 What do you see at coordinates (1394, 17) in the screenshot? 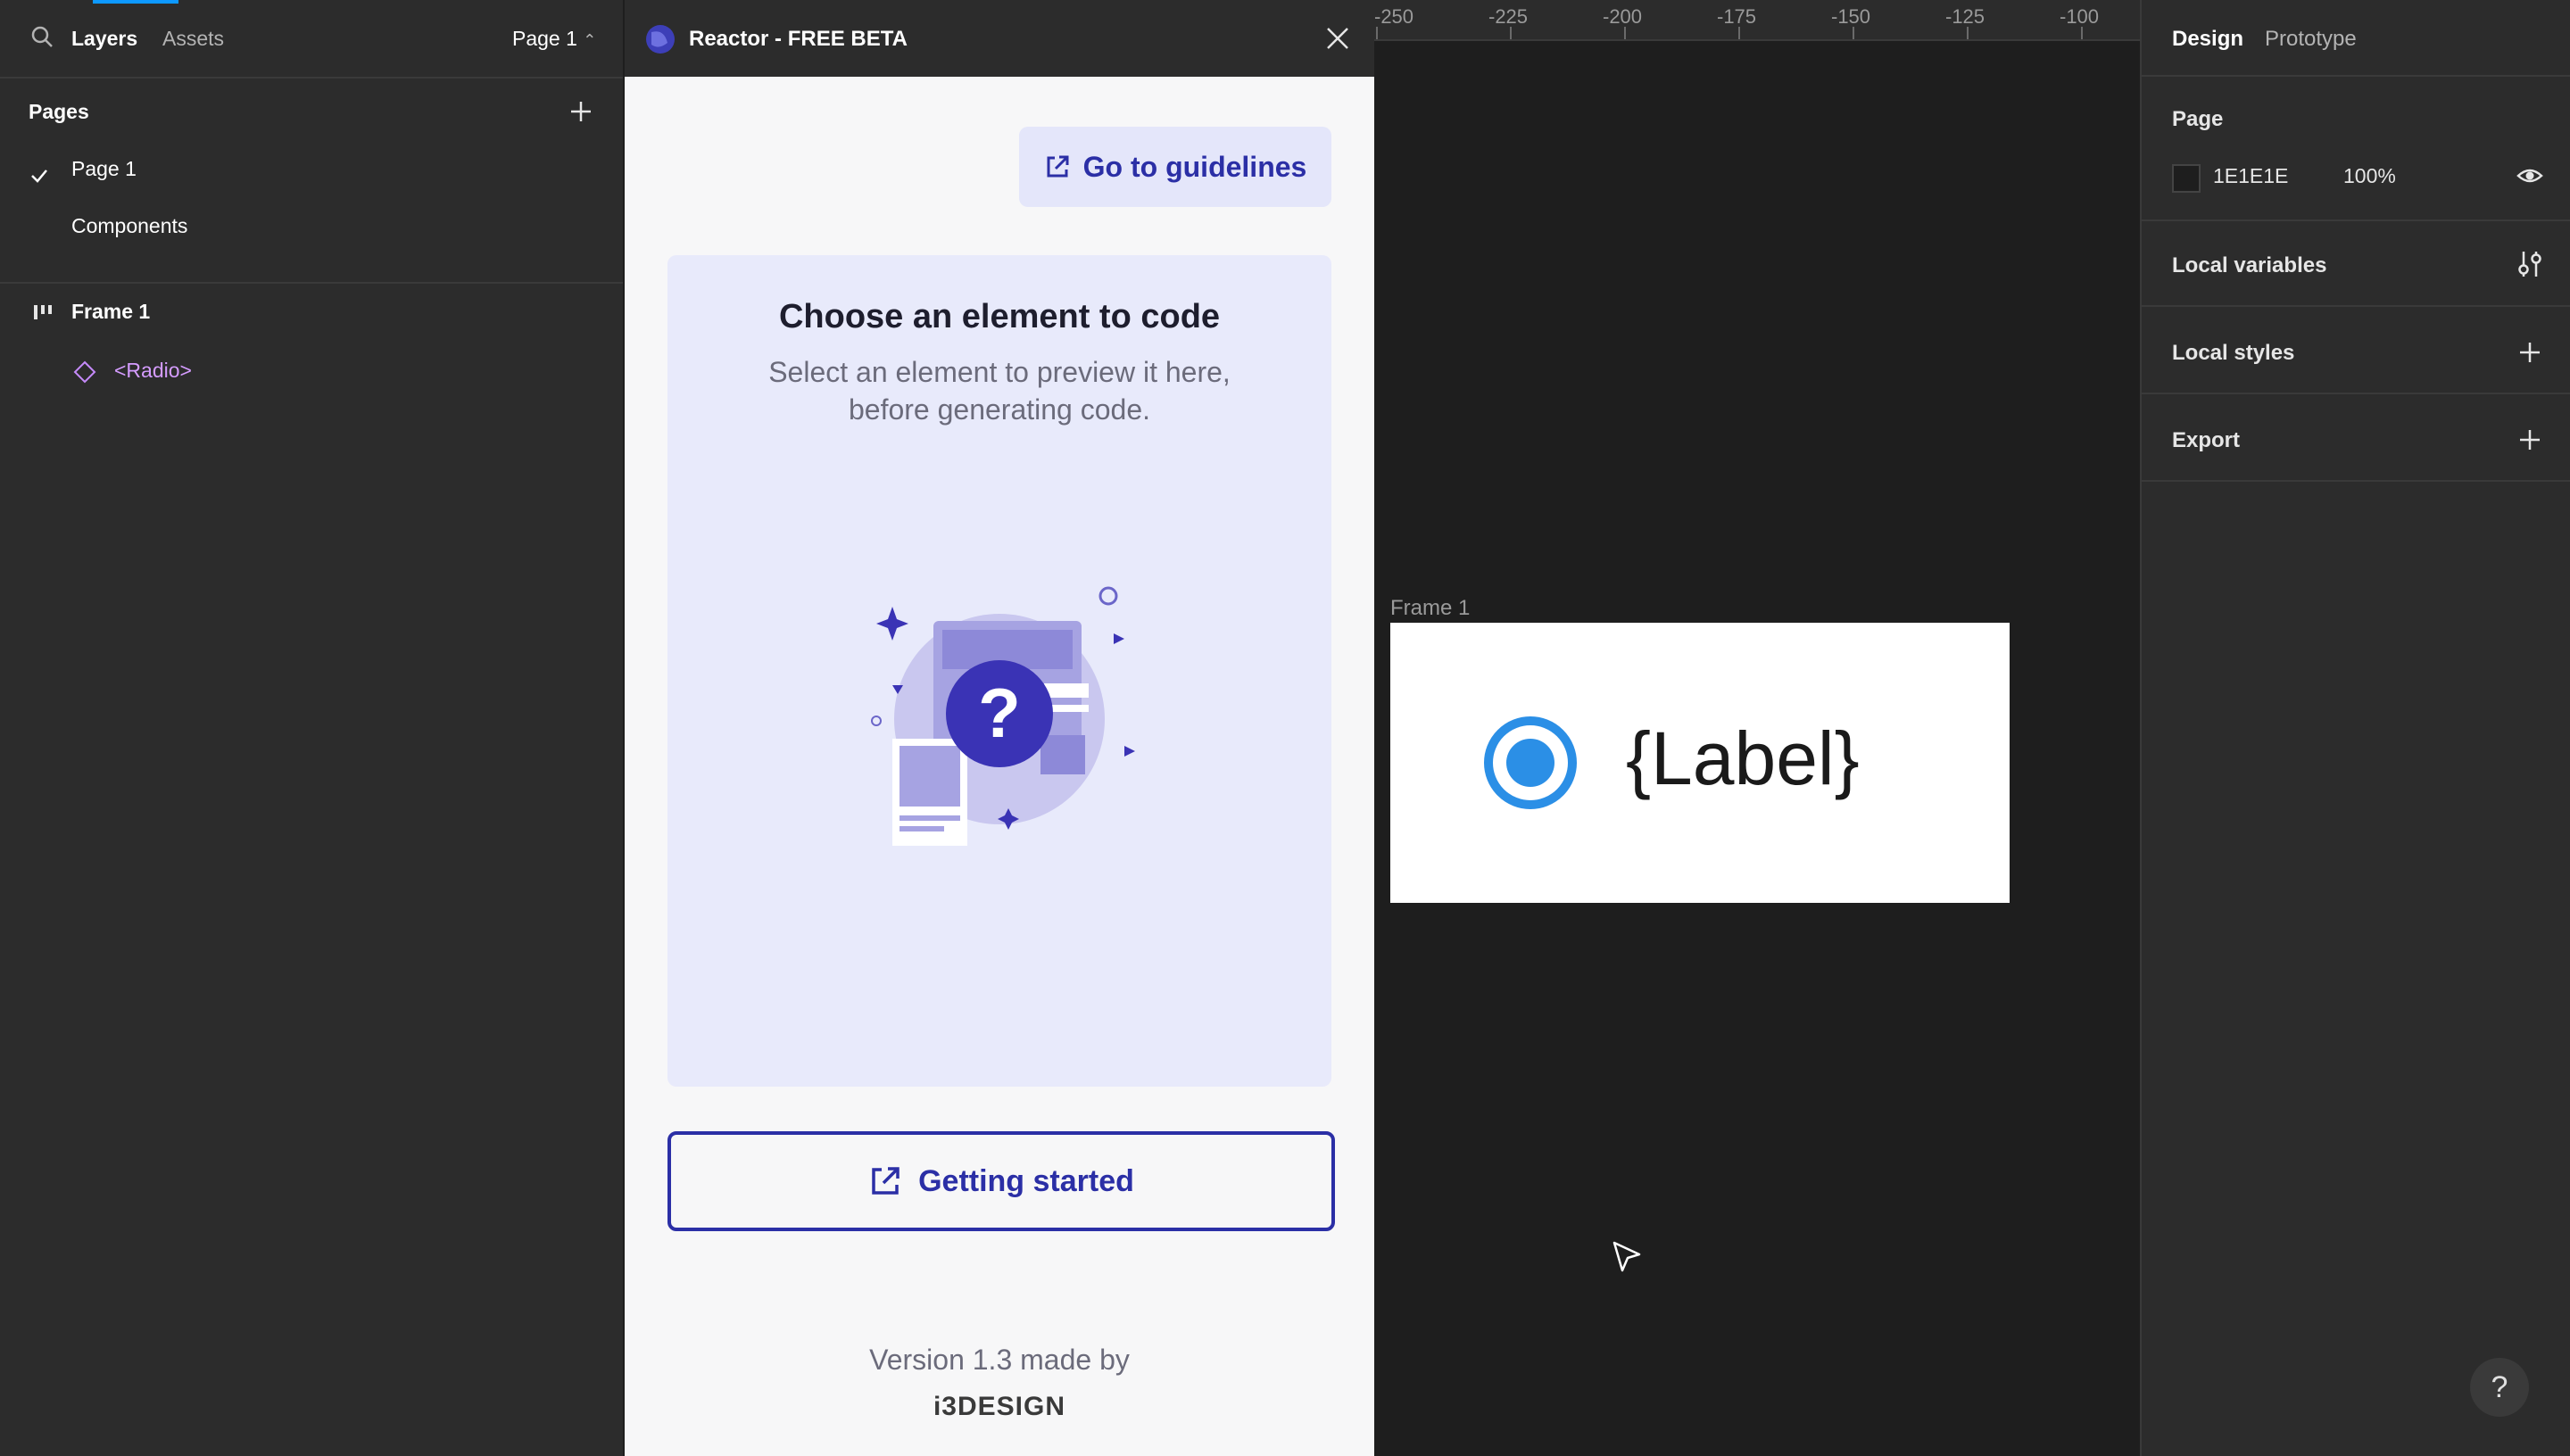
I see `ruler-tick-label: -250` at bounding box center [1394, 17].